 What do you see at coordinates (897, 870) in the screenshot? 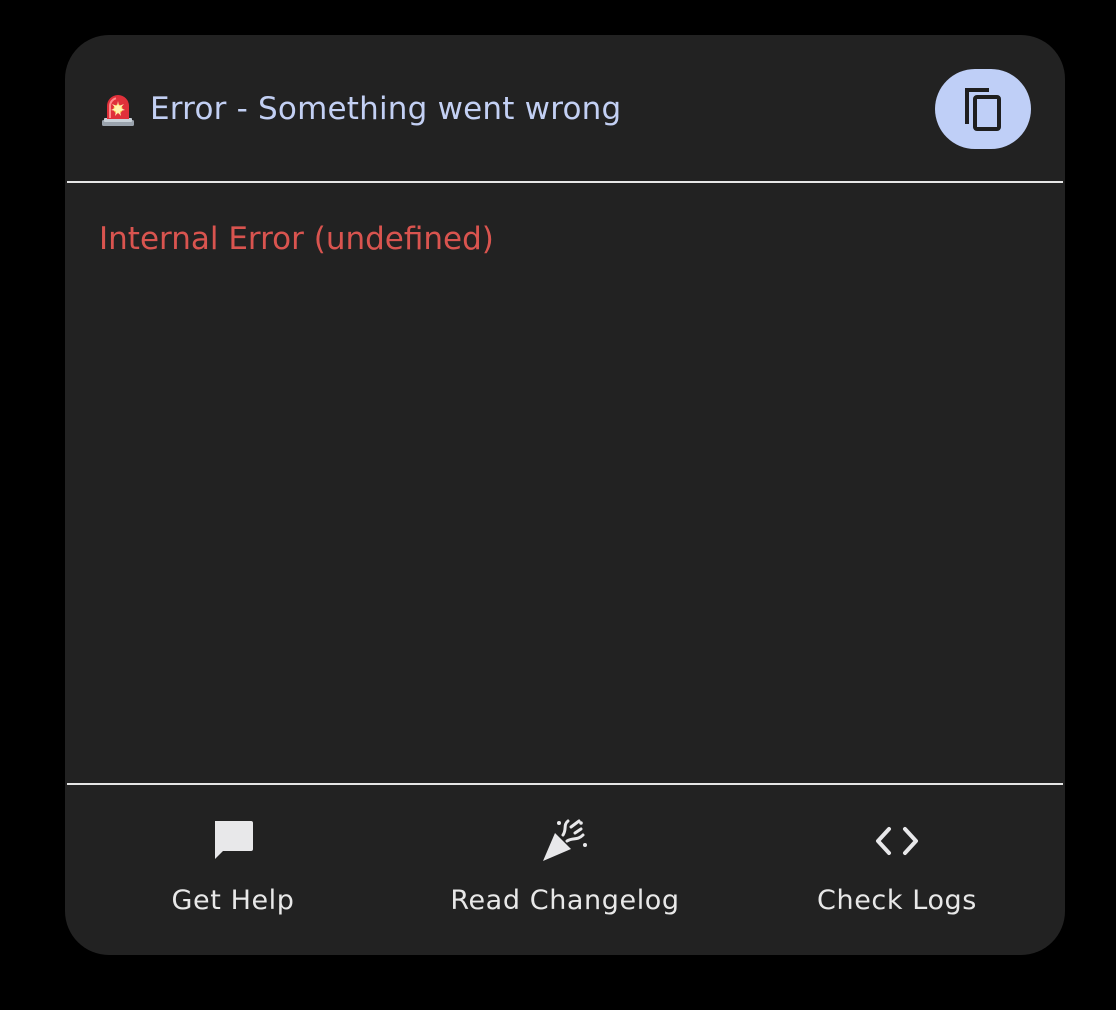
I see `check-logs-button: Check Logs` at bounding box center [897, 870].